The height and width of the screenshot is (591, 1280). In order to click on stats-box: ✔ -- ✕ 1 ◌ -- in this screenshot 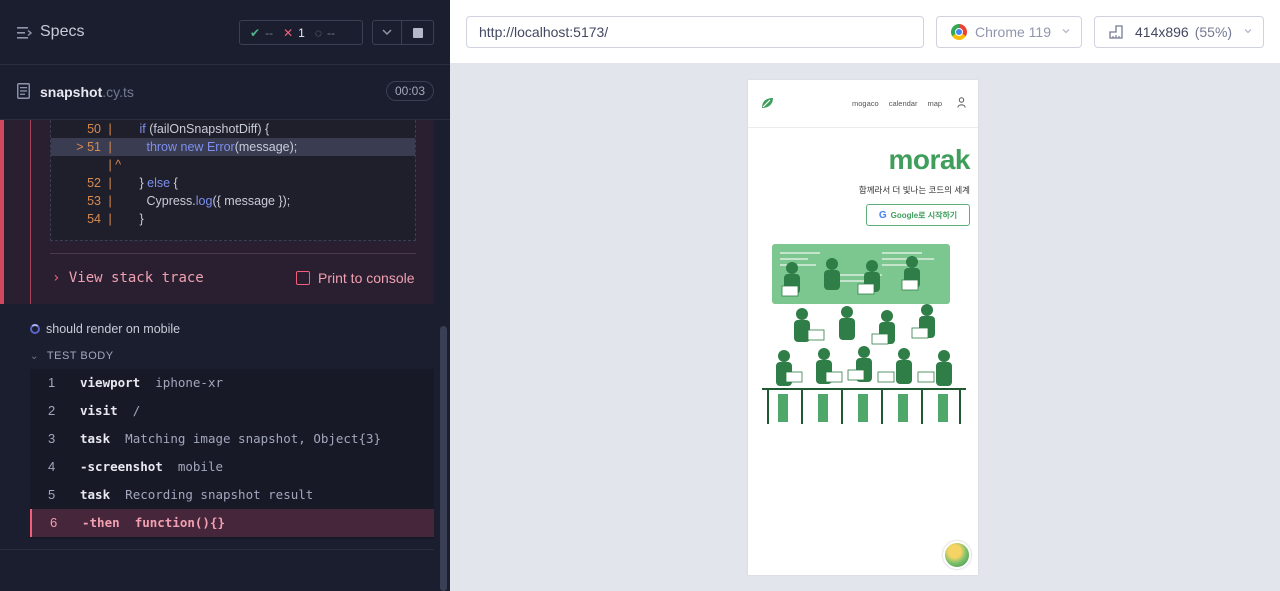, I will do `click(301, 32)`.